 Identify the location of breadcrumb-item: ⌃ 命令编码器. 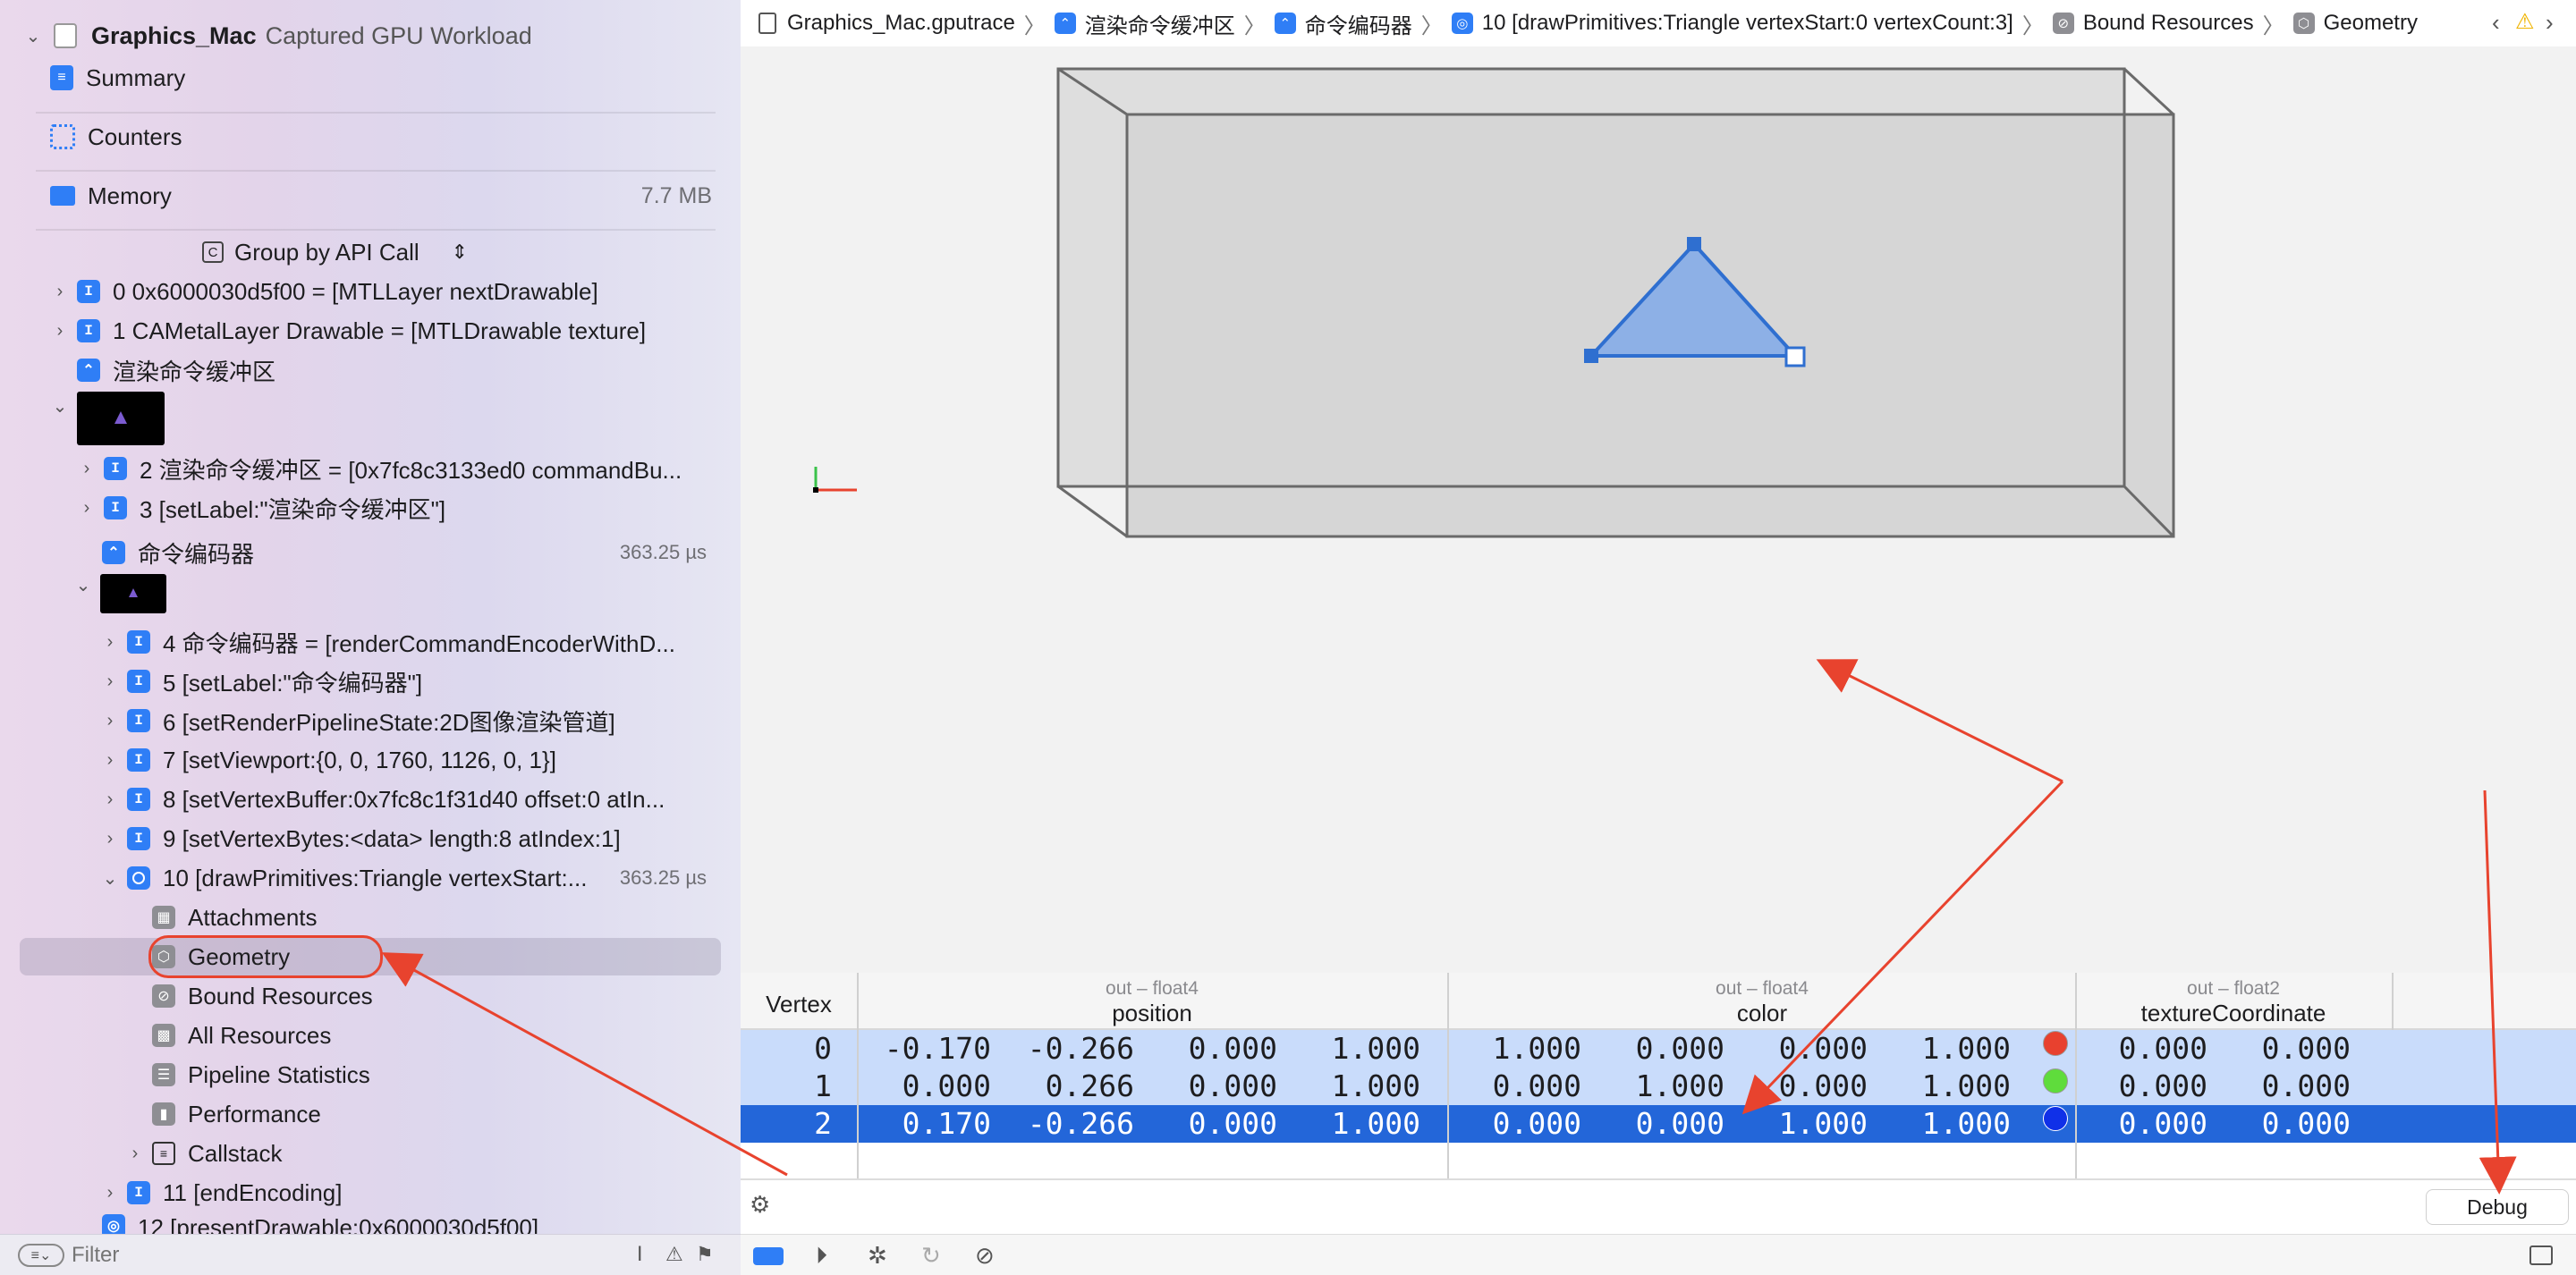
(1343, 23).